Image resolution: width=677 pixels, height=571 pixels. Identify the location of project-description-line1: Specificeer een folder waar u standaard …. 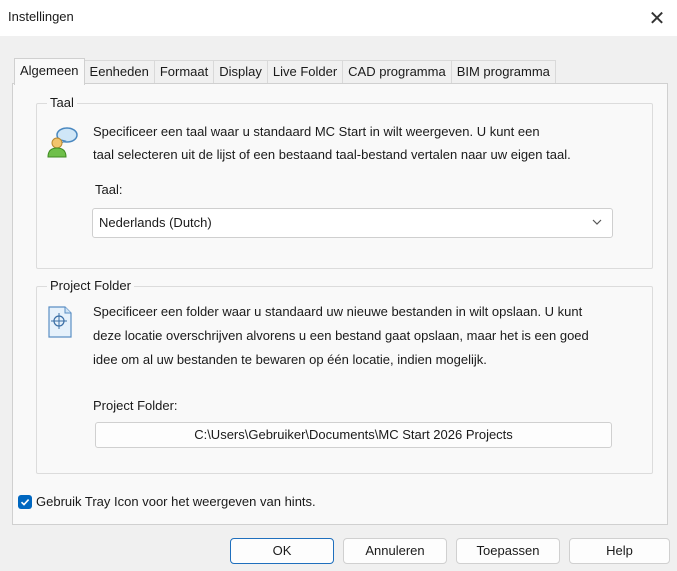
(338, 311).